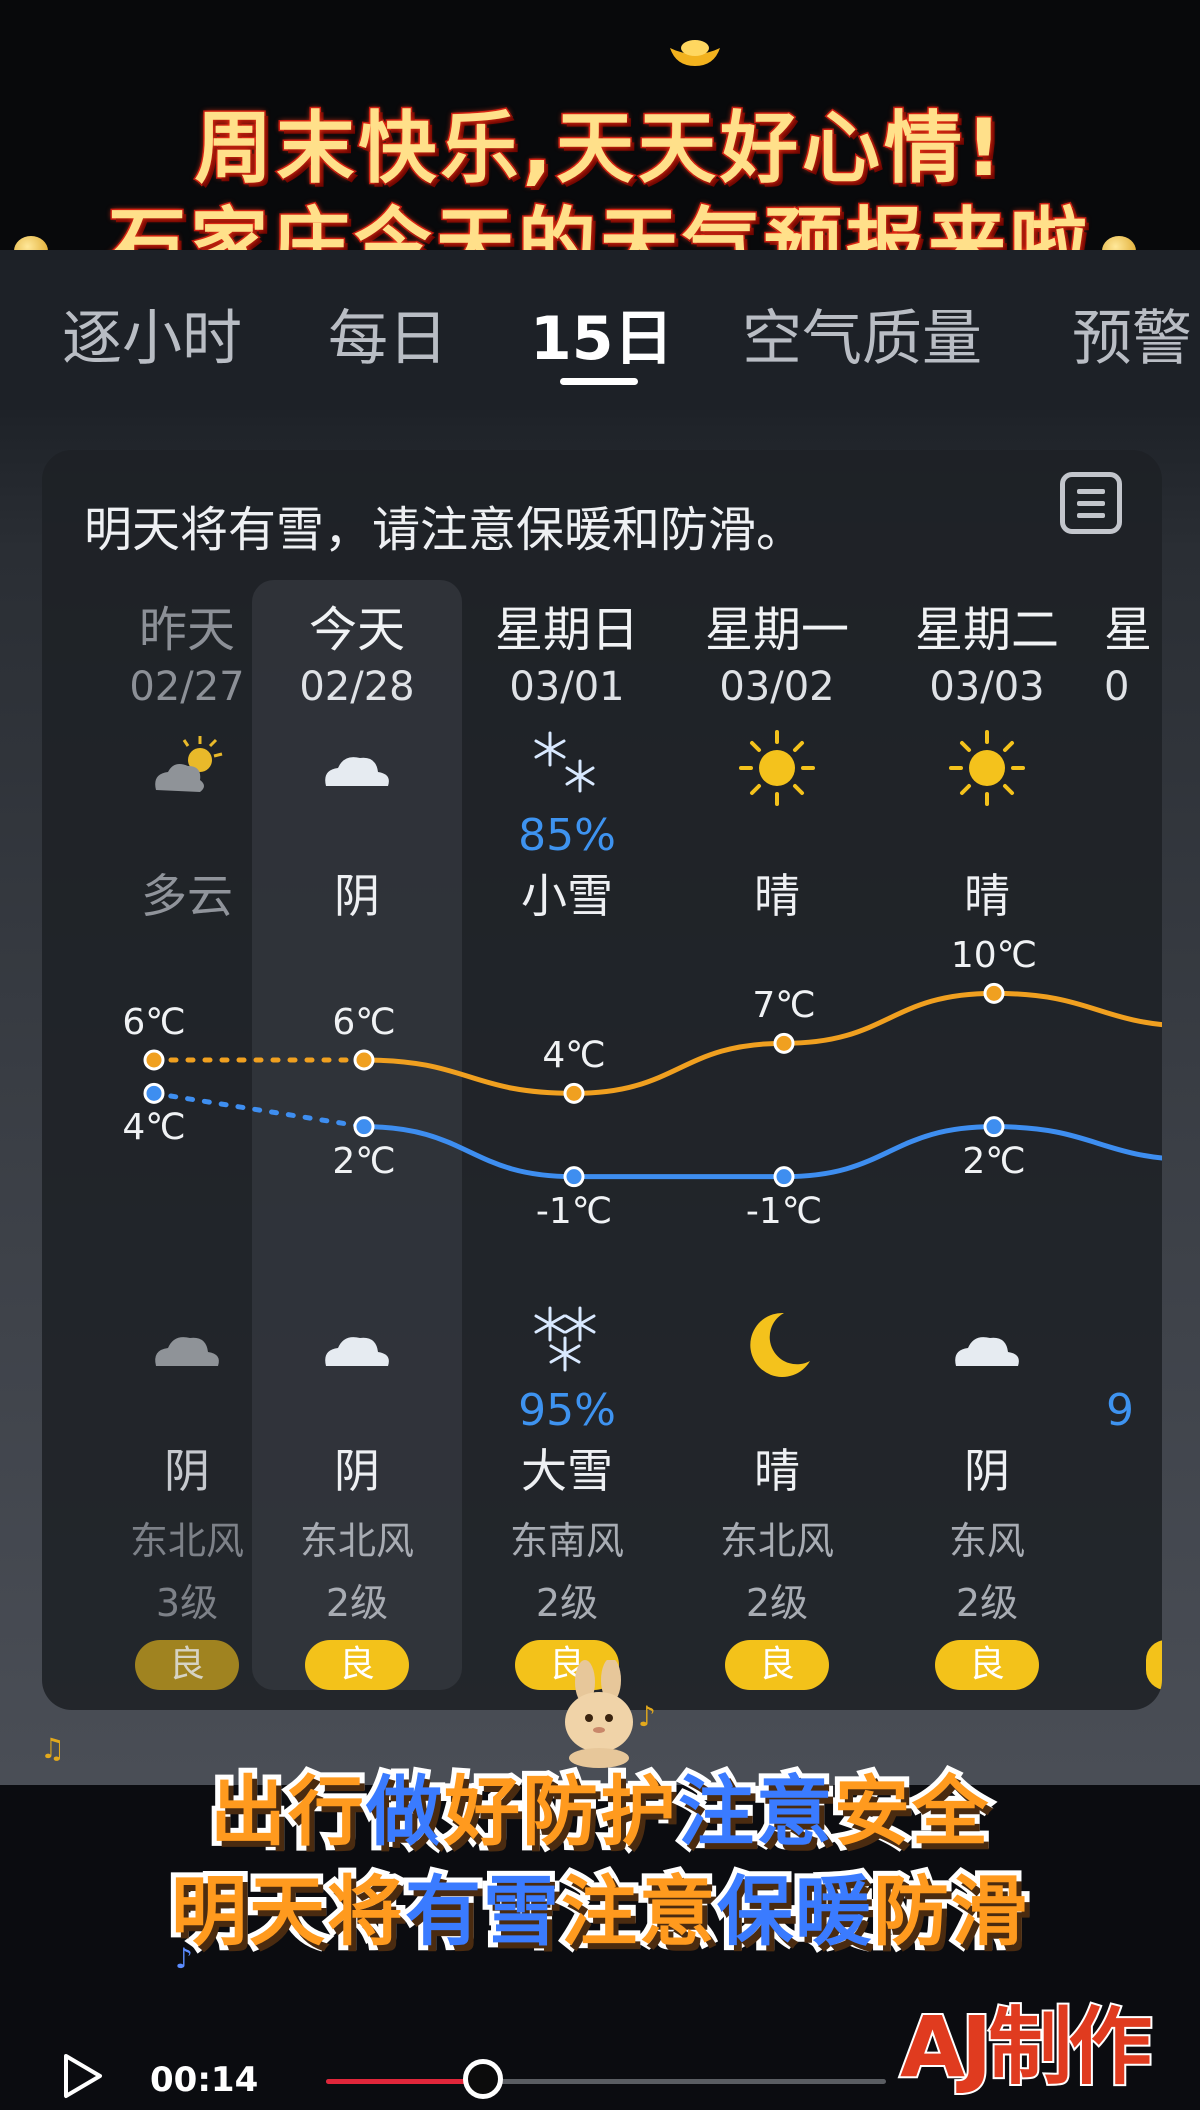 The width and height of the screenshot is (1200, 2110). I want to click on music-note-icon: ♪, so click(647, 1716).